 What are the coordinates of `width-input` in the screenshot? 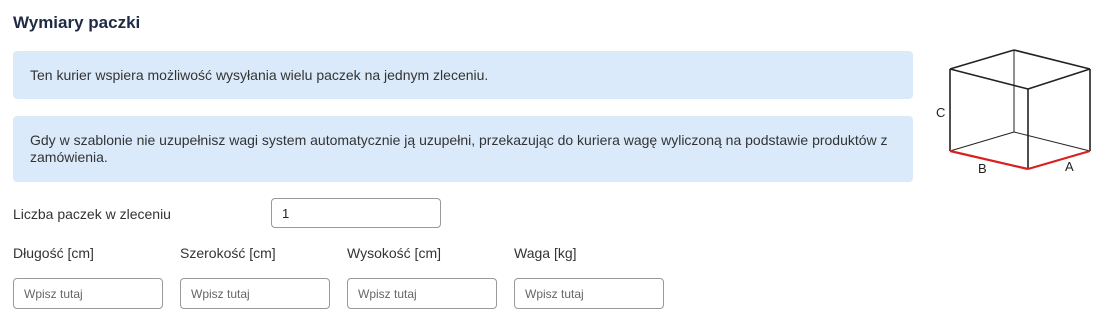 It's located at (255, 293).